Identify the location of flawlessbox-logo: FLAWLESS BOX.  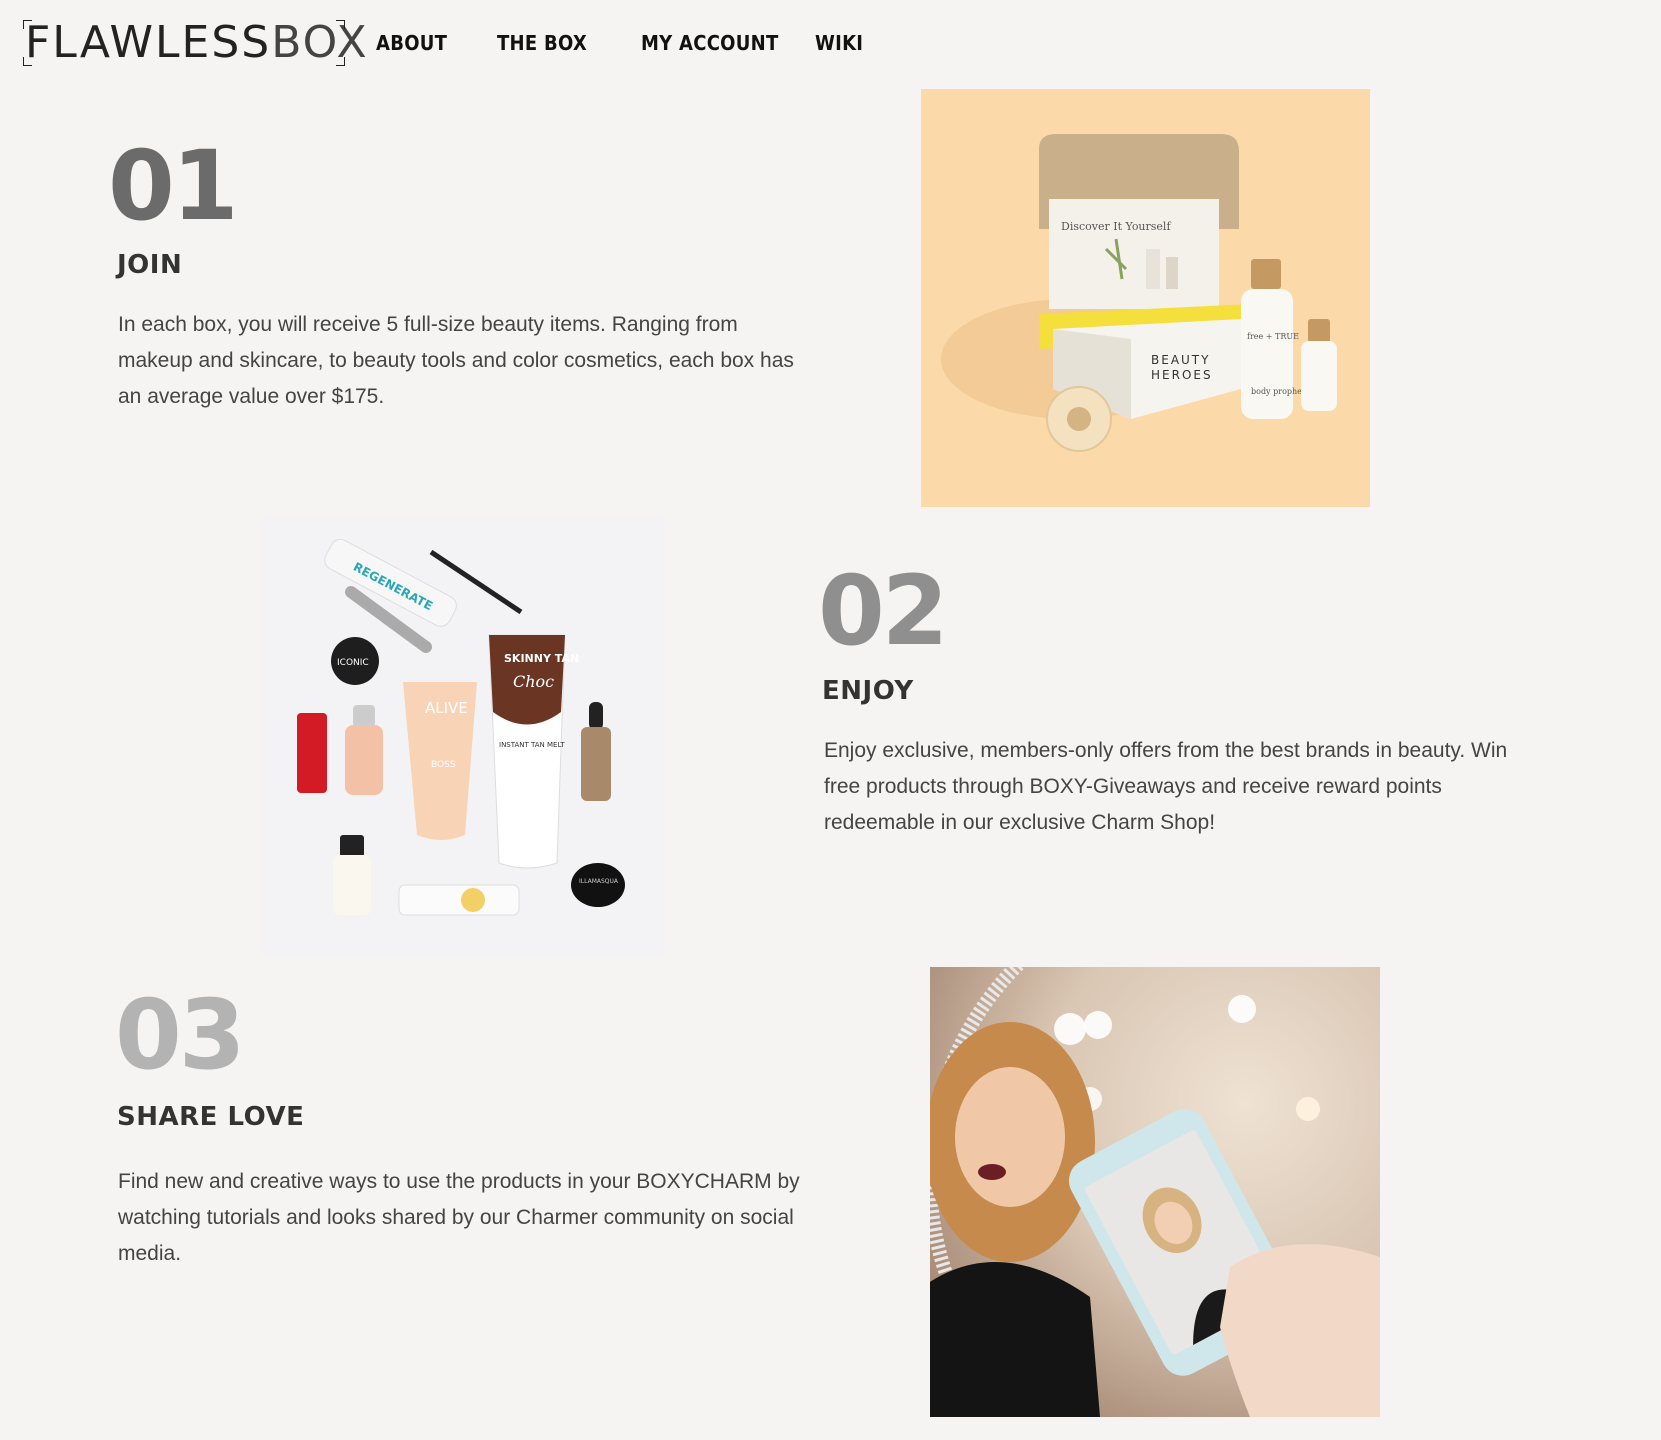
(195, 42).